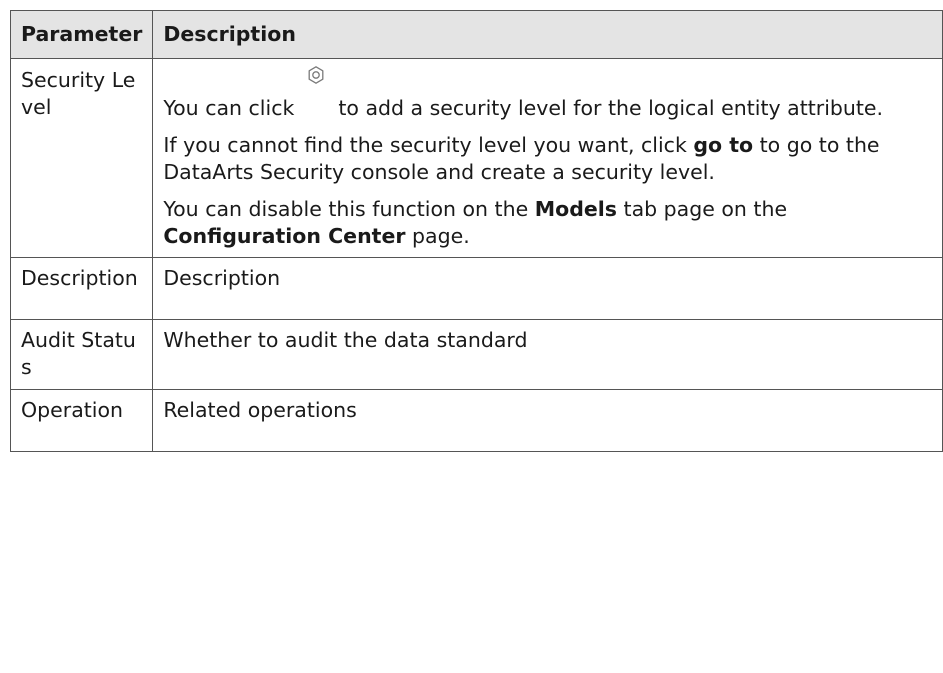 The image size is (943, 673). I want to click on go-to-keyword: go to, so click(723, 145).